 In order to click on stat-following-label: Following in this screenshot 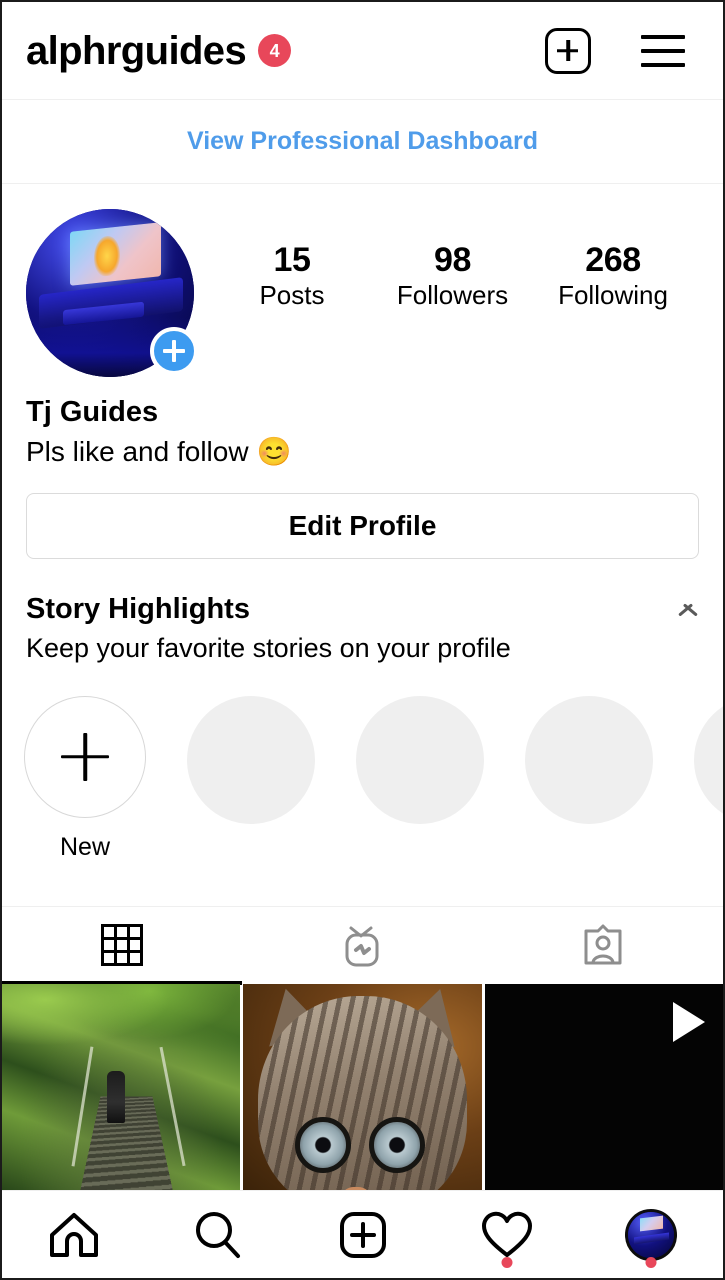, I will do `click(613, 295)`.